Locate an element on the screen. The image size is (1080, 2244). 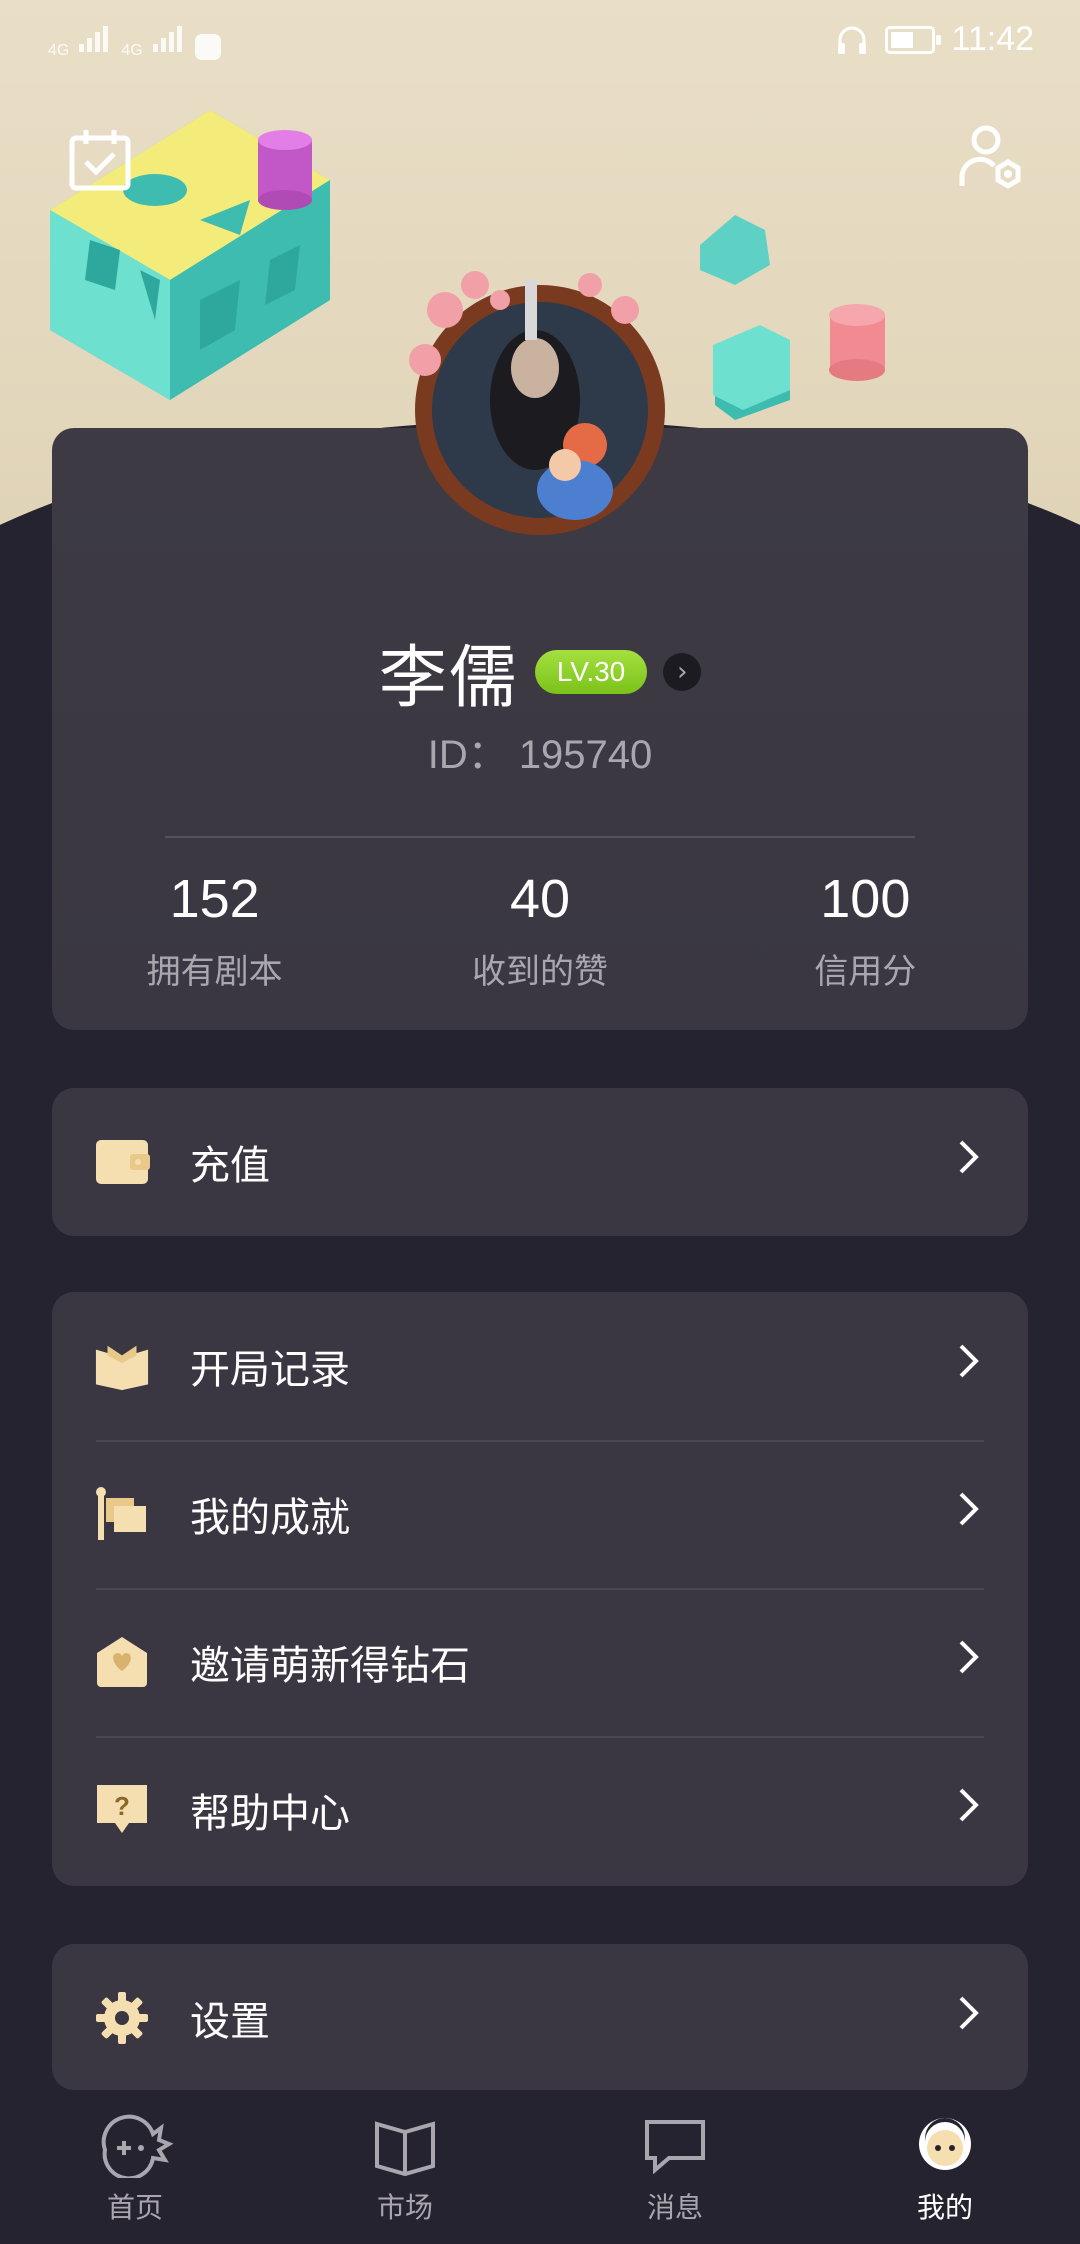
chevron-right-icon: › is located at coordinates (682, 671).